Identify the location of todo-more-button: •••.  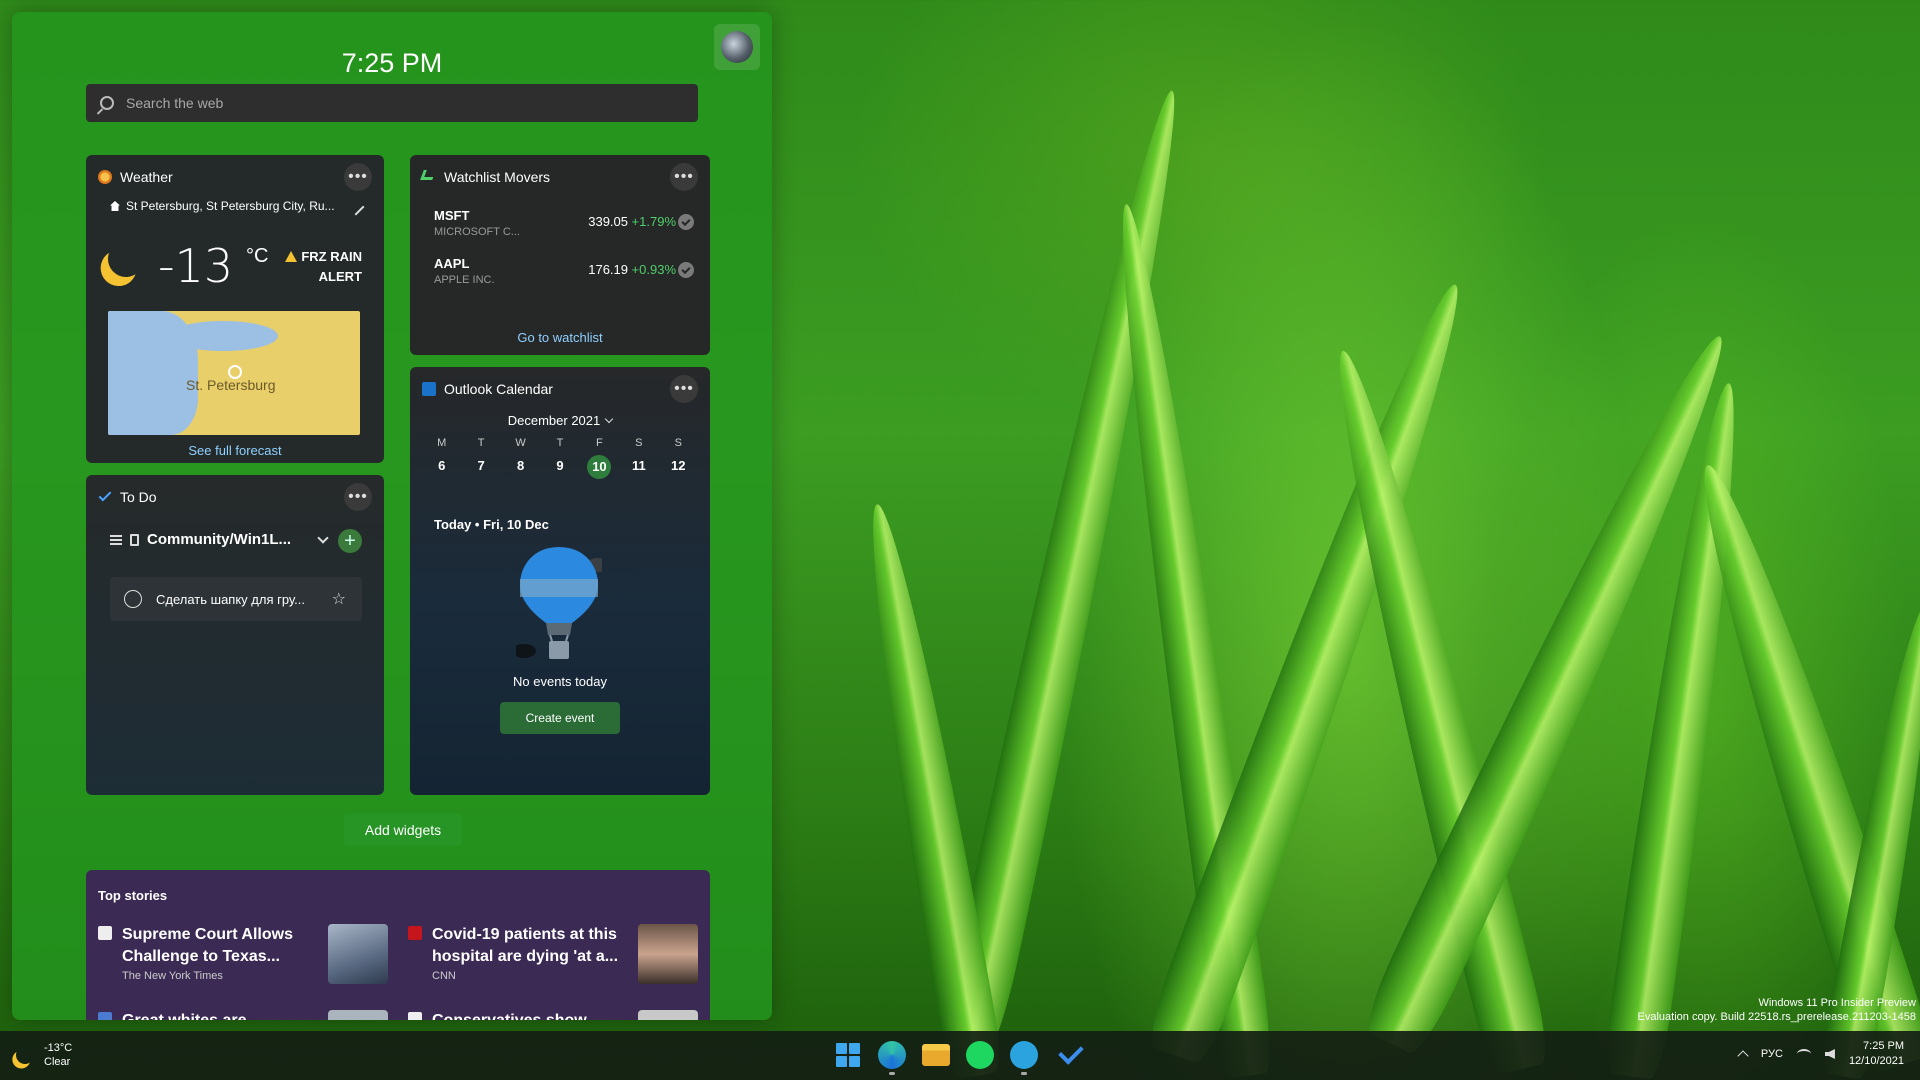
(358, 497).